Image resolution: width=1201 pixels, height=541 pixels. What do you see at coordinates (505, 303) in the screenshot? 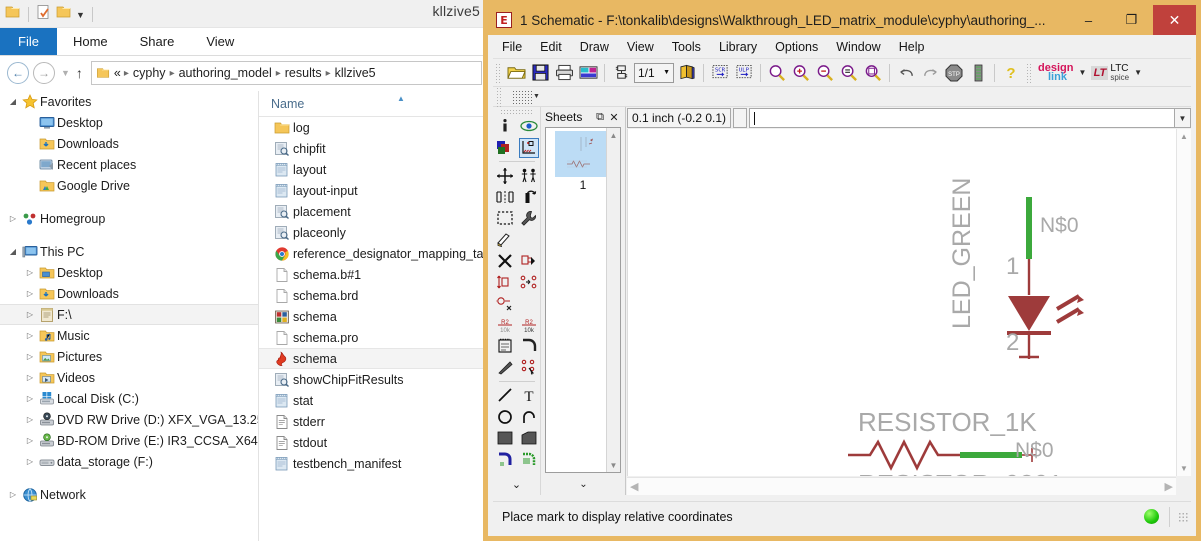
I see `gateswap-icon` at bounding box center [505, 303].